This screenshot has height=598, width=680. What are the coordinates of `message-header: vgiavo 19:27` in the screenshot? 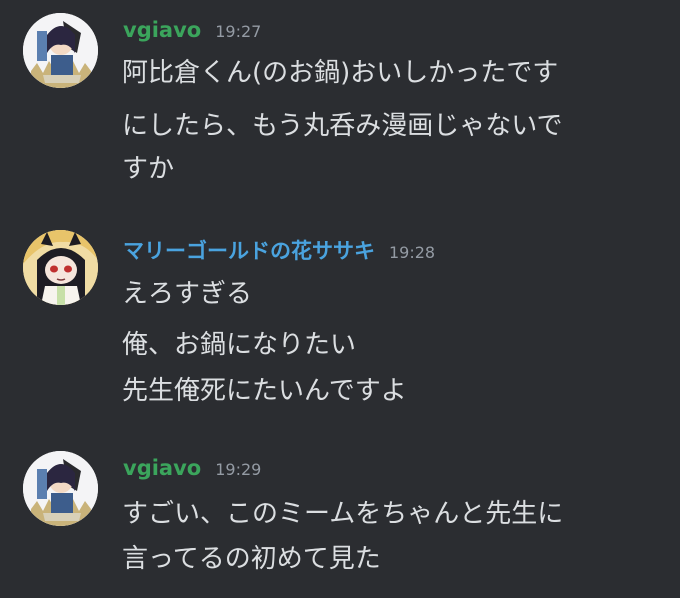 It's located at (192, 33).